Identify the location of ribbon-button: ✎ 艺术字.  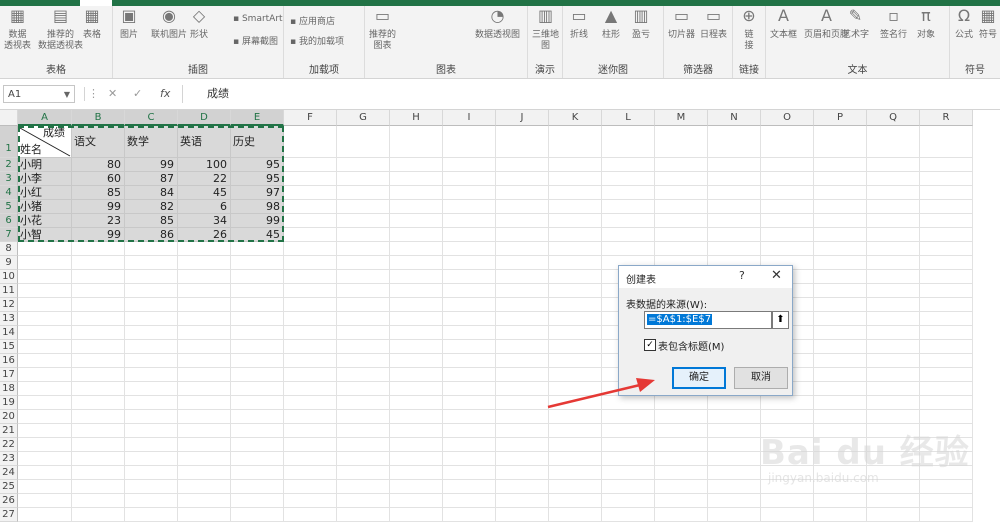
(855, 24).